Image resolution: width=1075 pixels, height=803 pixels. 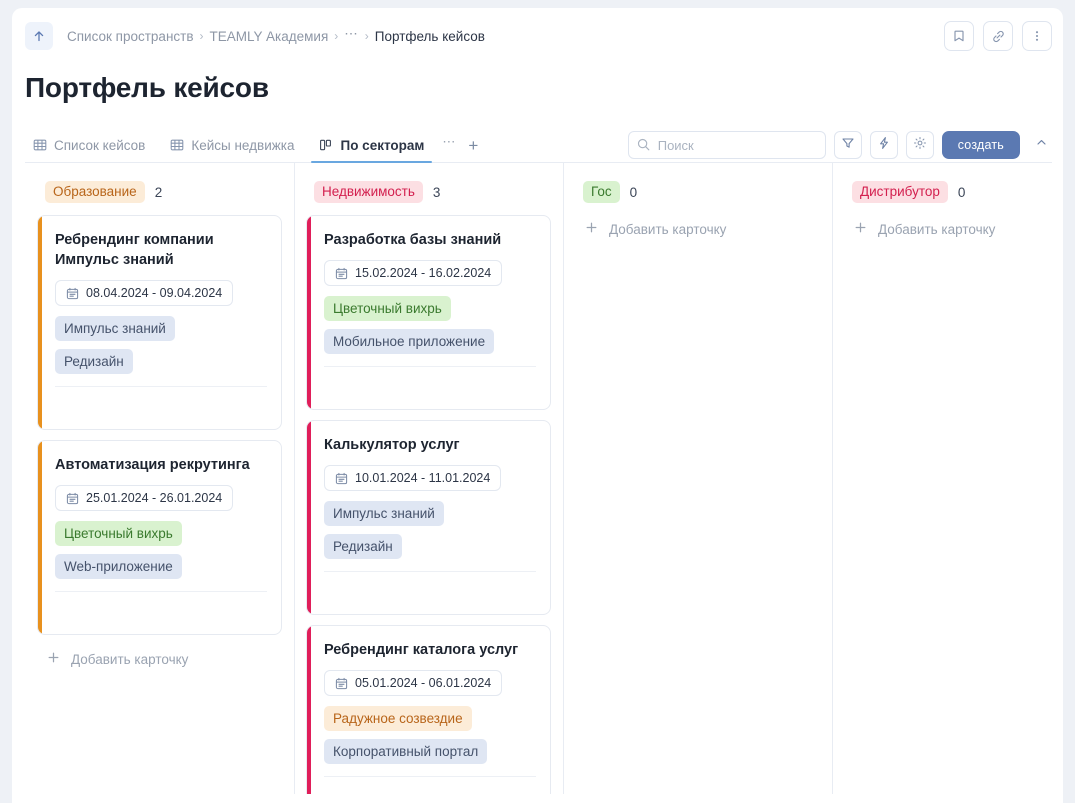 What do you see at coordinates (937, 229) in the screenshot?
I see `add-card-label: Добавить карточку` at bounding box center [937, 229].